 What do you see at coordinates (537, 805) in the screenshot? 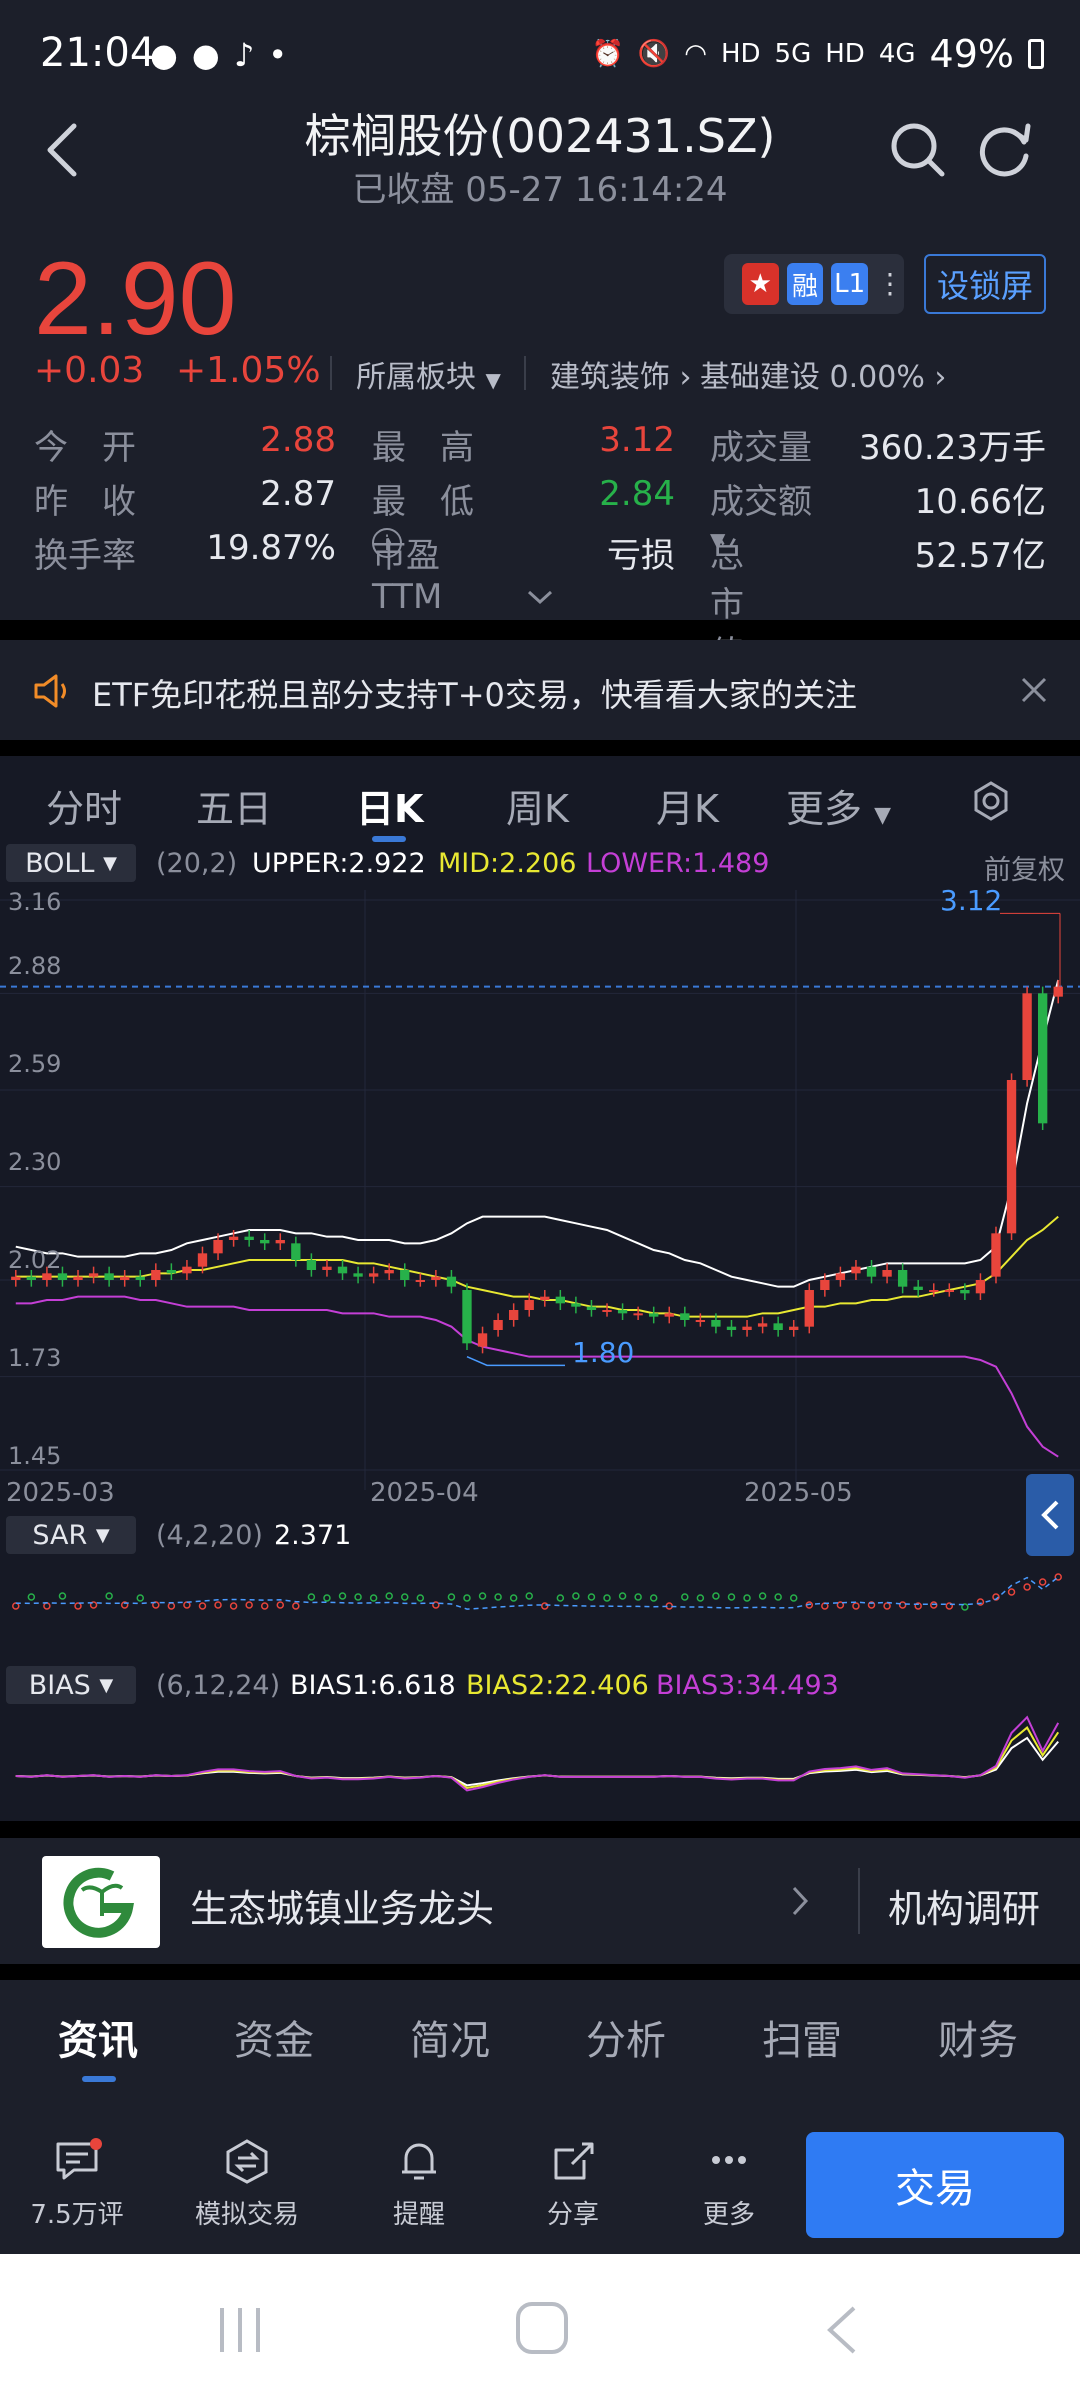
I see `tab-weekly-k: 周K` at bounding box center [537, 805].